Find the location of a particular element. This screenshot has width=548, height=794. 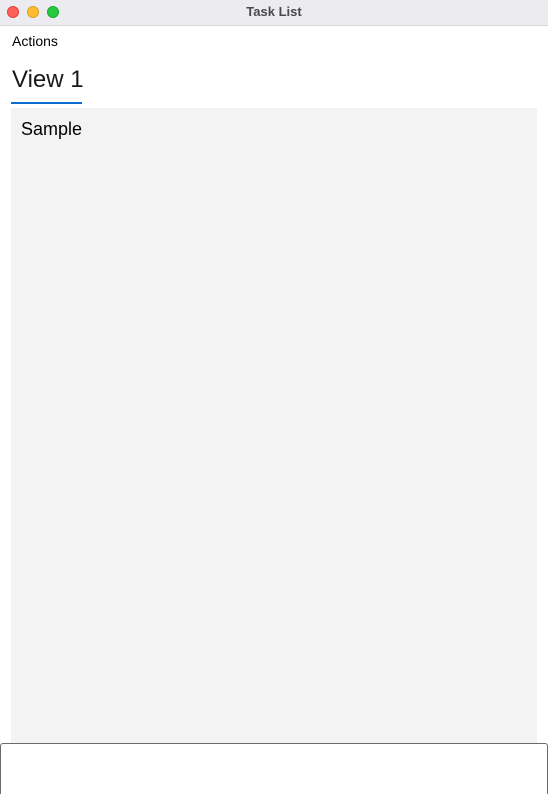

title-bar: Task List is located at coordinates (274, 13).